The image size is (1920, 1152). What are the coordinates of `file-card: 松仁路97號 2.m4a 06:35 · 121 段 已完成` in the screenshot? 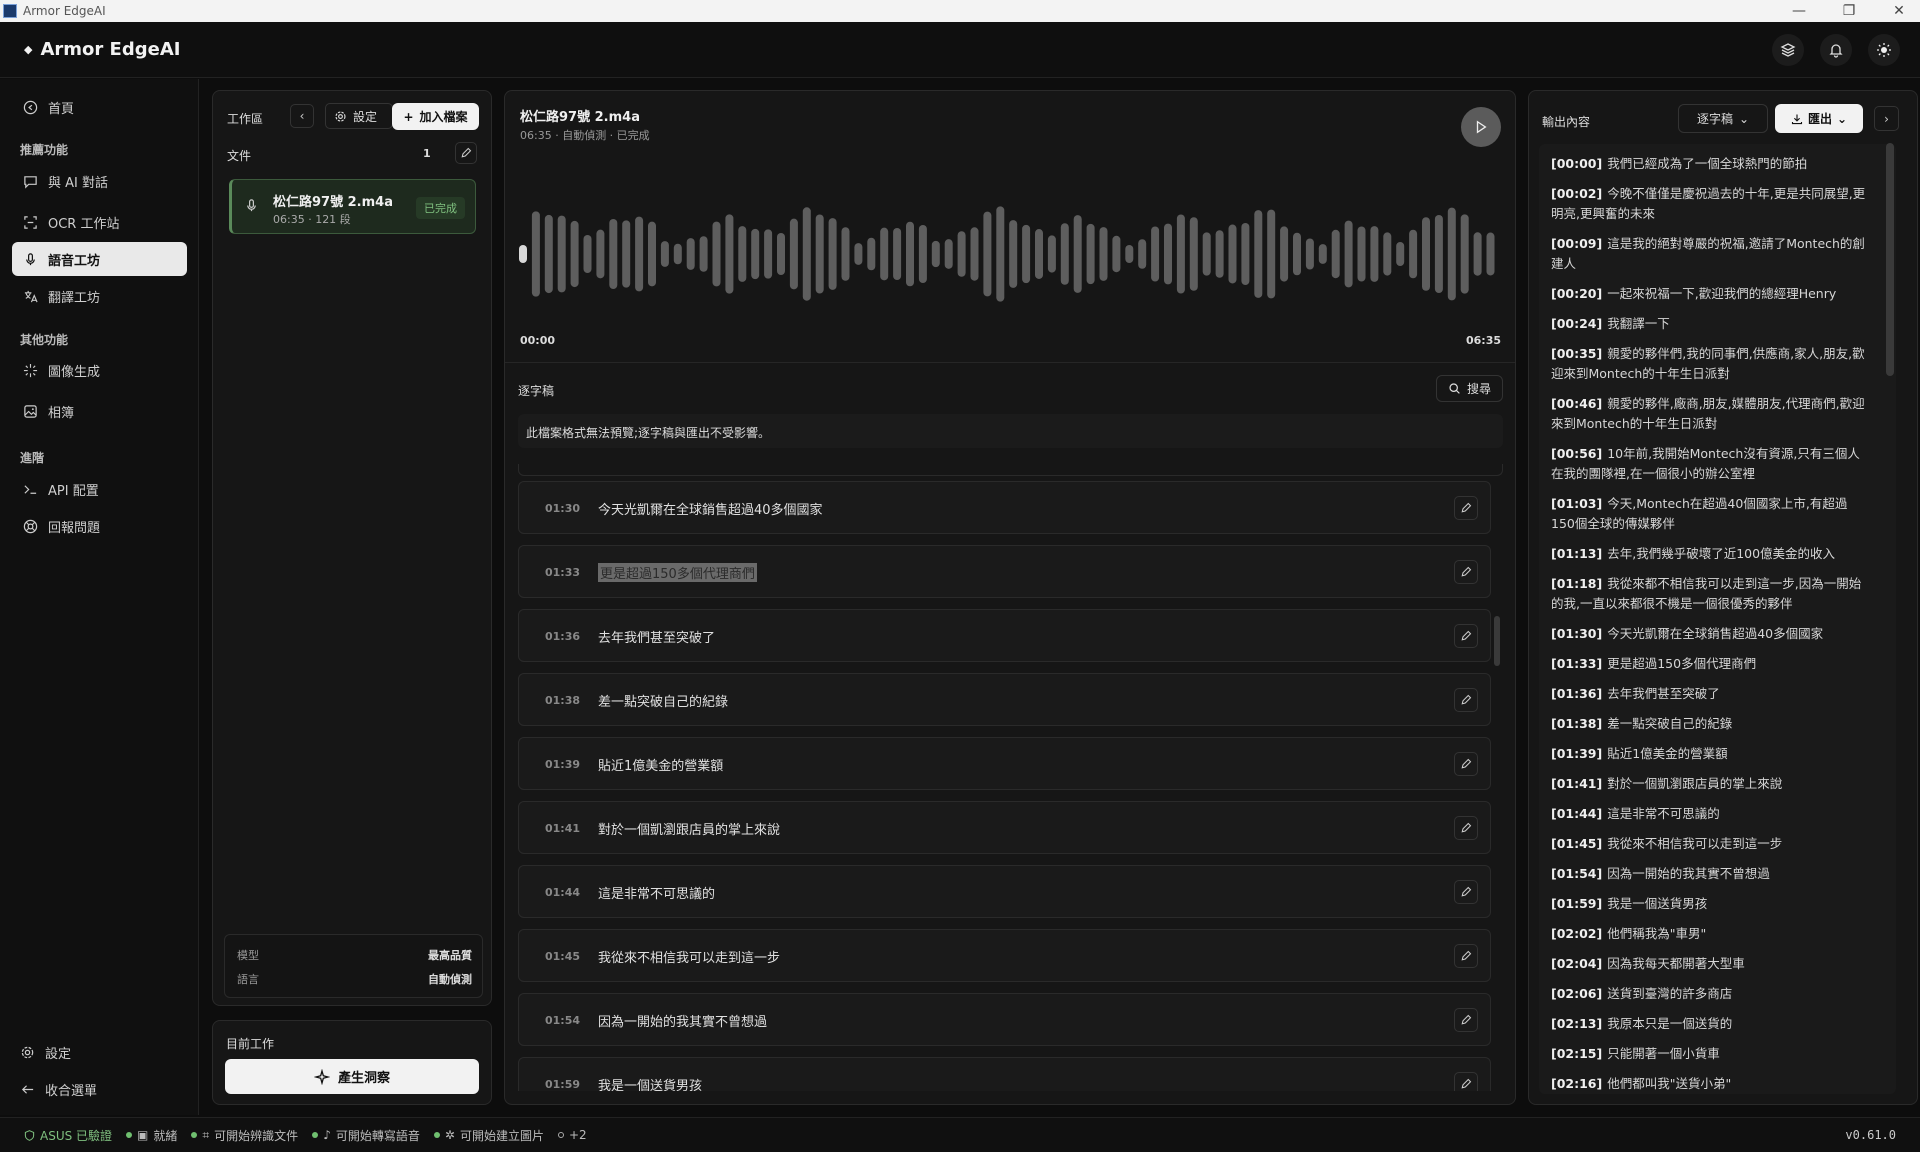 It's located at (352, 206).